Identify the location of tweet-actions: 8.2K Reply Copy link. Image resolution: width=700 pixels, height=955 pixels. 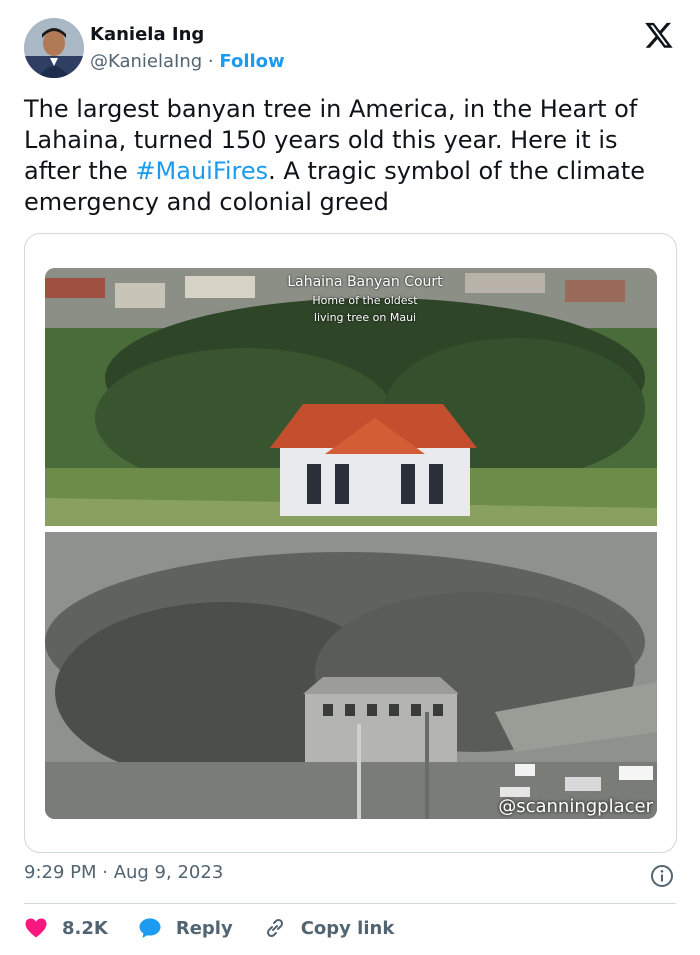
(224, 928).